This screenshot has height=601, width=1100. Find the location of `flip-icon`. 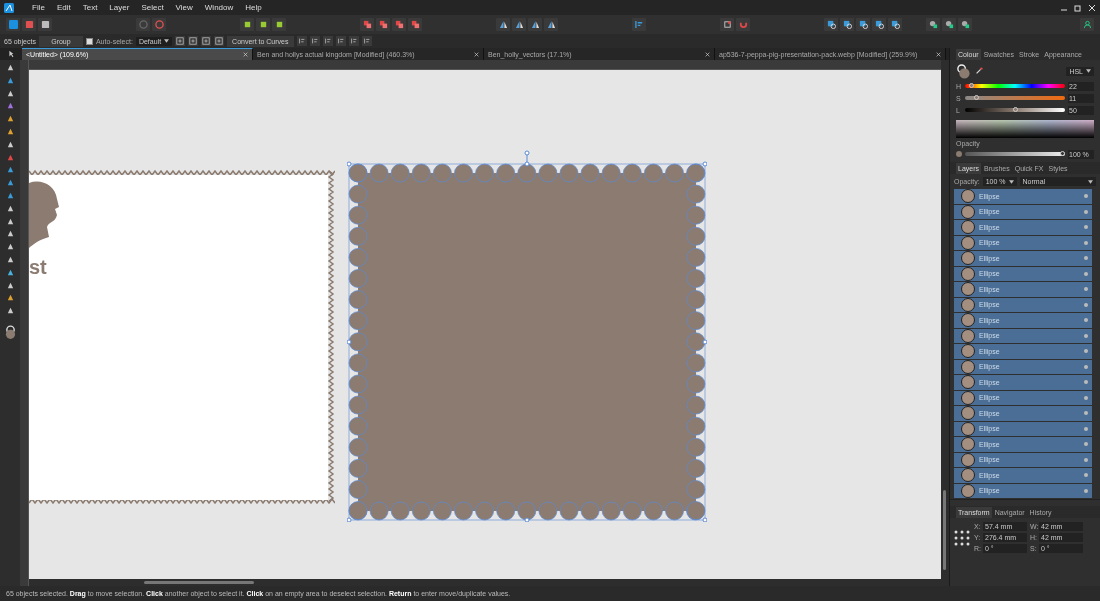

flip-icon is located at coordinates (519, 24).